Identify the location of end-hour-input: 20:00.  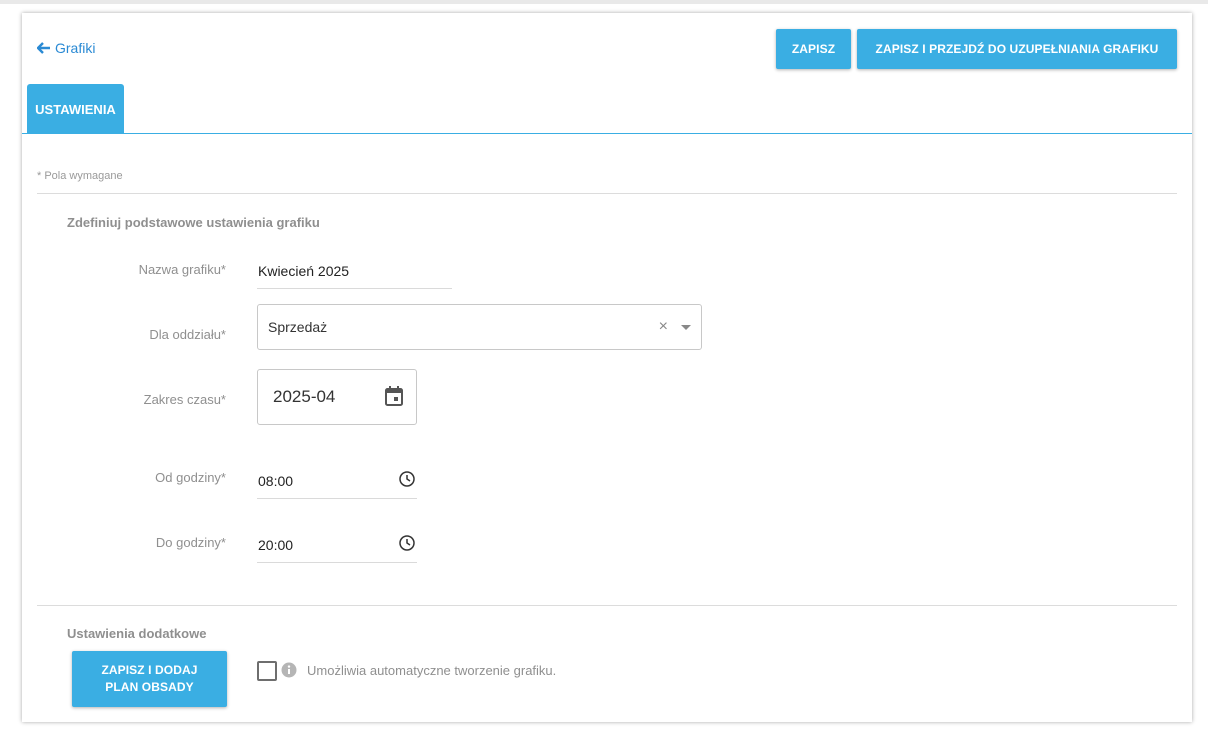
(337, 543).